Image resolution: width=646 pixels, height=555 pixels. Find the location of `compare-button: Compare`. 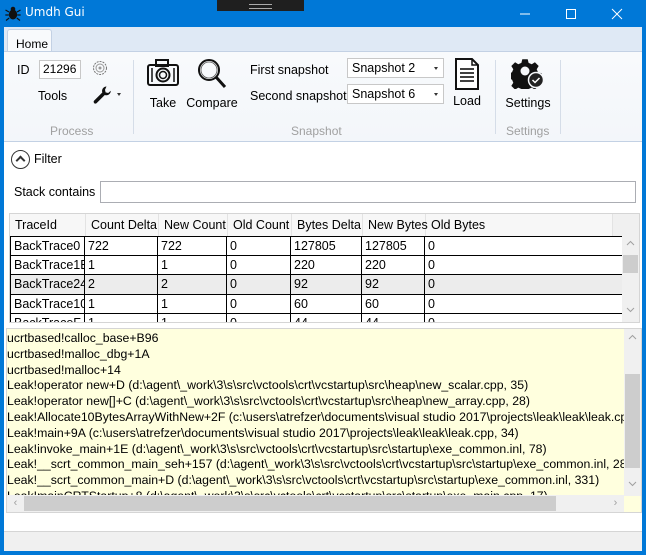

compare-button: Compare is located at coordinates (212, 83).